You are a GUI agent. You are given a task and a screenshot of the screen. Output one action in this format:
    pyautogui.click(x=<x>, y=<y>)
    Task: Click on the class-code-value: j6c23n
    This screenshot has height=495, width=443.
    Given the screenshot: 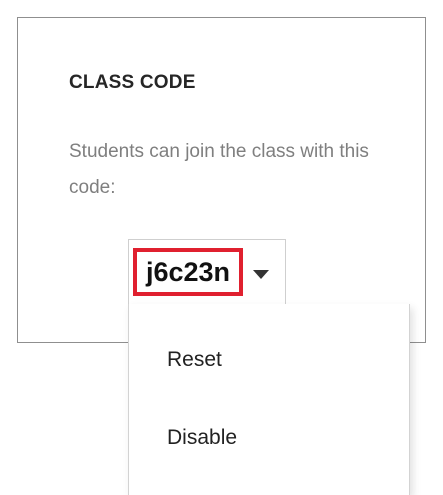 What is the action you would take?
    pyautogui.click(x=188, y=272)
    